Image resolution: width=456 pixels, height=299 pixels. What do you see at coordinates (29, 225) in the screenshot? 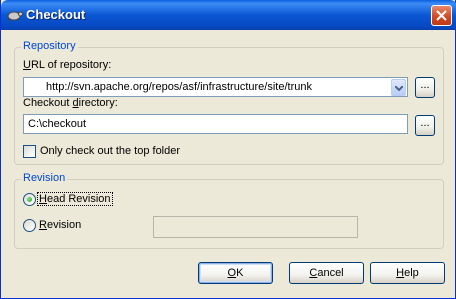
I see `revision-radio` at bounding box center [29, 225].